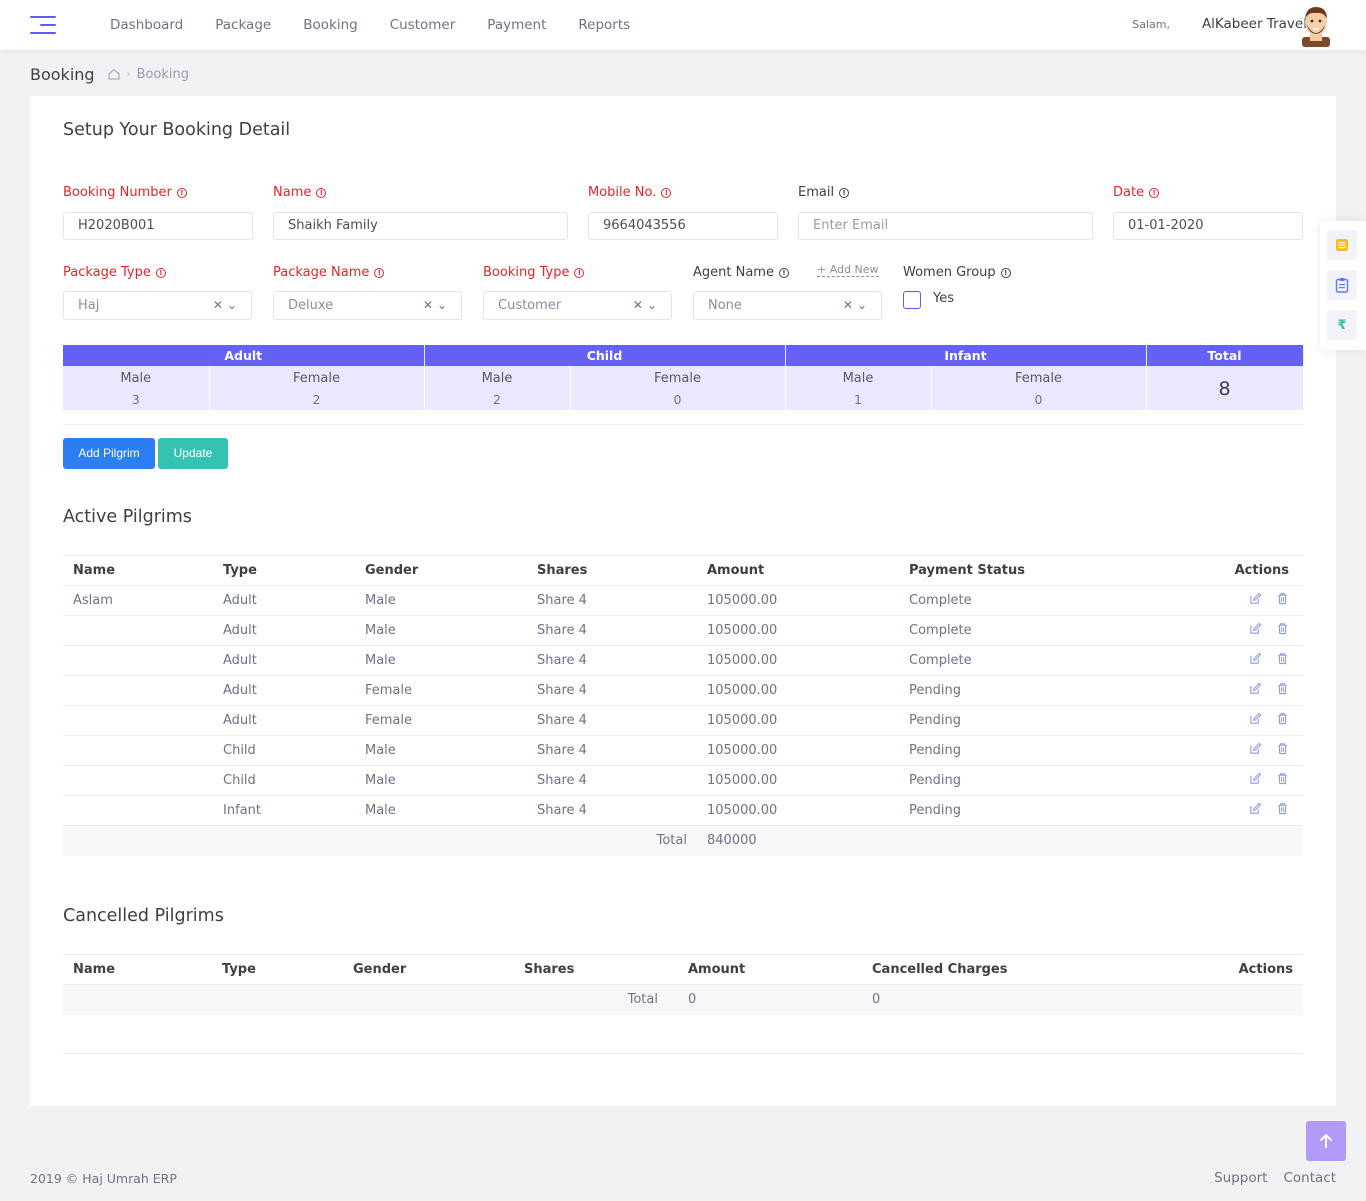 The width and height of the screenshot is (1366, 1201). Describe the element at coordinates (146, 25) in the screenshot. I see `nav-dashboard: Dashboard` at that location.